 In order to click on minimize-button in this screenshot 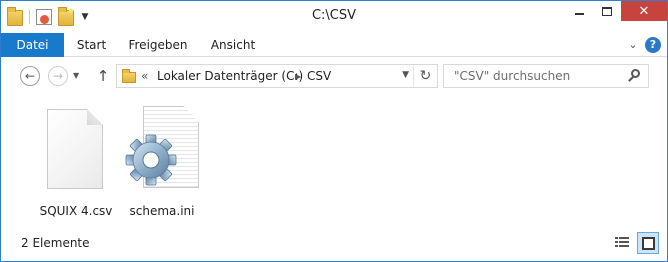, I will do `click(579, 11)`.